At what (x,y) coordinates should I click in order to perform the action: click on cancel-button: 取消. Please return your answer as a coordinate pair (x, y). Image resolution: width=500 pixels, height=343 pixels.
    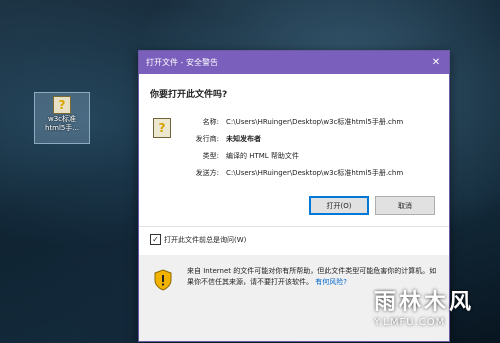
    Looking at the image, I should click on (405, 205).